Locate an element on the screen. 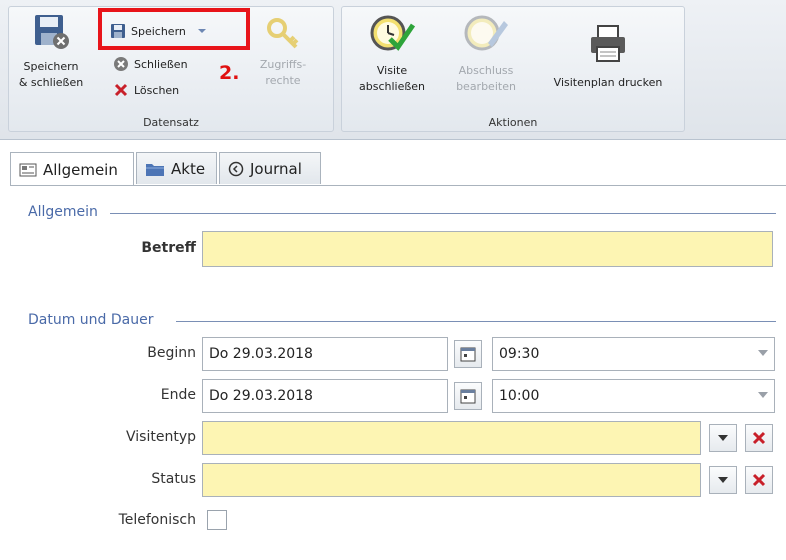  form-icon is located at coordinates (28, 169).